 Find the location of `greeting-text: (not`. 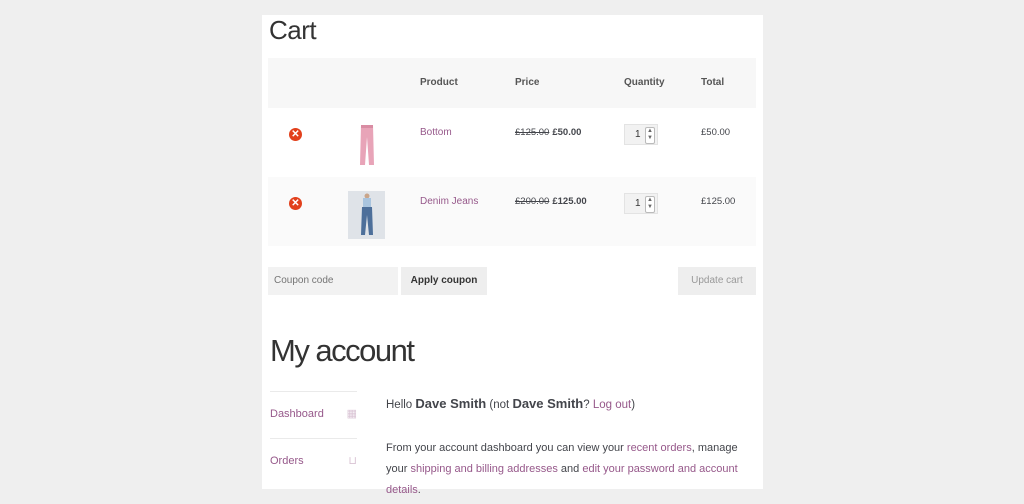

greeting-text: (not is located at coordinates (499, 405).